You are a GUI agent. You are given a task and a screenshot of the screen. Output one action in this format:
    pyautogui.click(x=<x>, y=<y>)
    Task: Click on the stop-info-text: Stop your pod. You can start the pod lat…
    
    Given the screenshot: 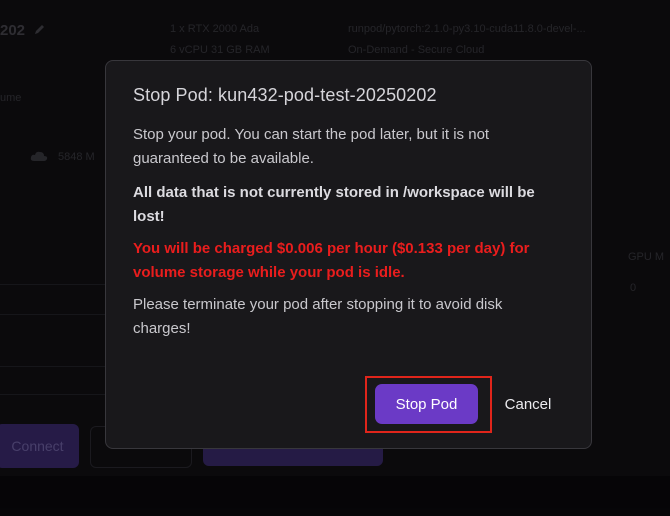 What is the action you would take?
    pyautogui.click(x=311, y=146)
    